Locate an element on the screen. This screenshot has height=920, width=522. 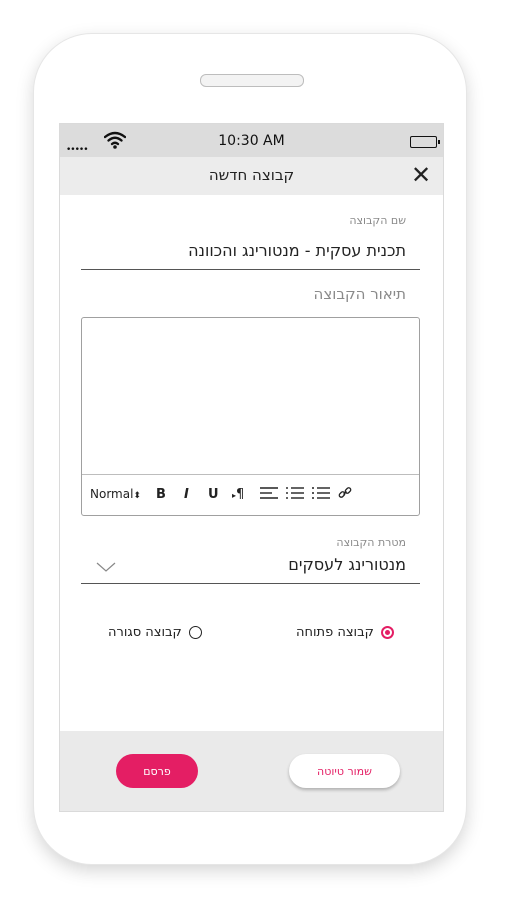
format-select-value: Normal is located at coordinates (112, 494).